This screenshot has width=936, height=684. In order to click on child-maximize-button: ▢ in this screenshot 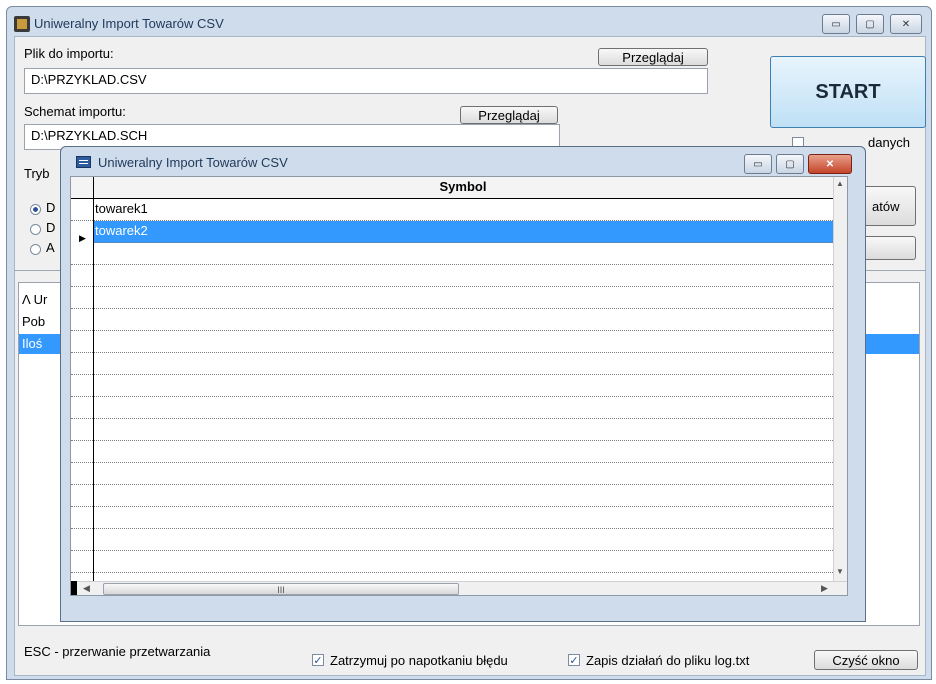, I will do `click(790, 164)`.